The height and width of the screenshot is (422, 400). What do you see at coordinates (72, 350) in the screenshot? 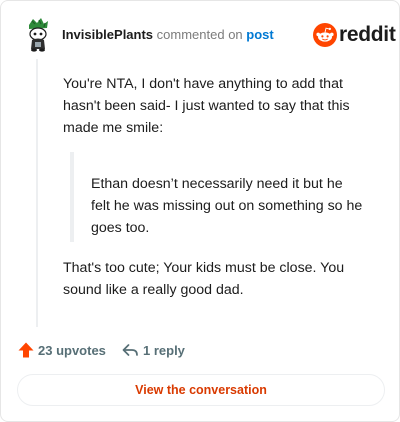
I see `upvotes-label: 23 upvotes` at bounding box center [72, 350].